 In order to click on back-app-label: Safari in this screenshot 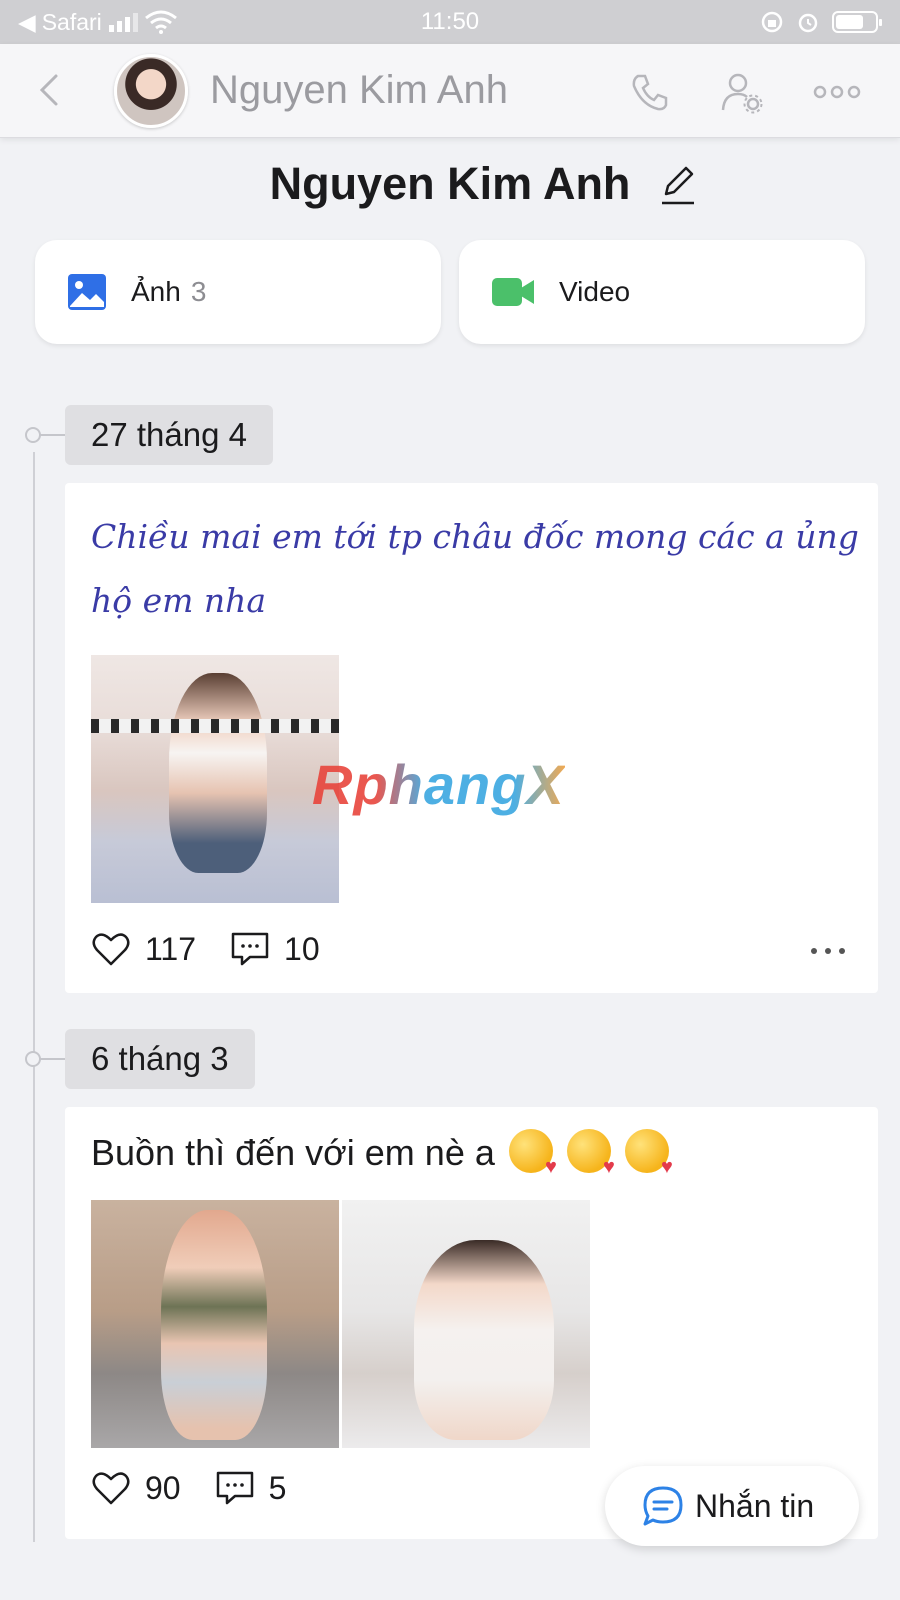, I will do `click(71, 21)`.